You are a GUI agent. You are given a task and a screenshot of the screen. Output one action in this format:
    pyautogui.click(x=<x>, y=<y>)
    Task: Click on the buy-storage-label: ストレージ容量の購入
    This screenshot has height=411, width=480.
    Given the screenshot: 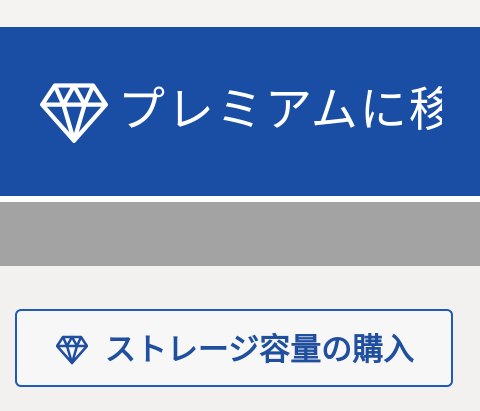 What is the action you would take?
    pyautogui.click(x=260, y=350)
    